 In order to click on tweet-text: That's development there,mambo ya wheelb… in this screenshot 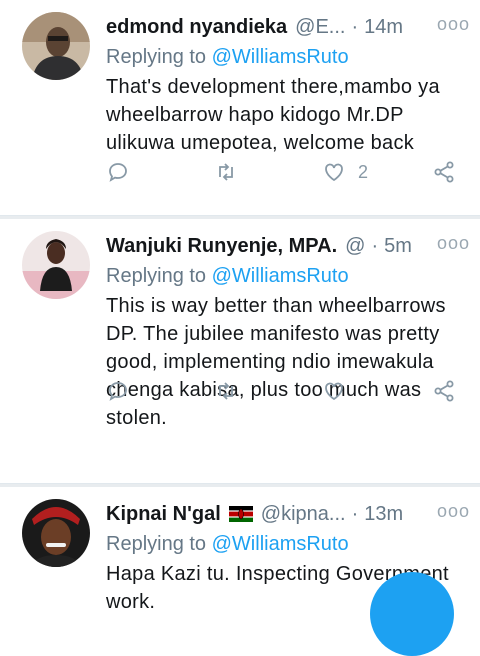, I will do `click(273, 115)`.